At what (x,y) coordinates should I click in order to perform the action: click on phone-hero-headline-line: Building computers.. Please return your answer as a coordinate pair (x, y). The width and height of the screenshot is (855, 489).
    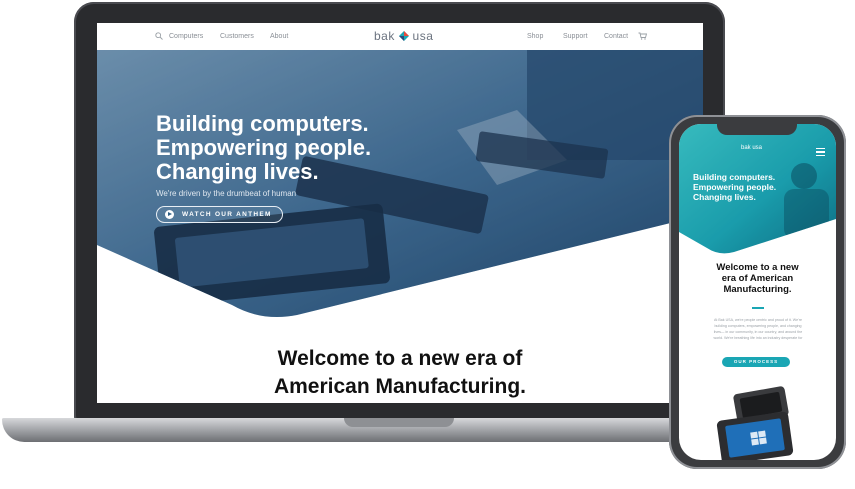
    Looking at the image, I should click on (734, 177).